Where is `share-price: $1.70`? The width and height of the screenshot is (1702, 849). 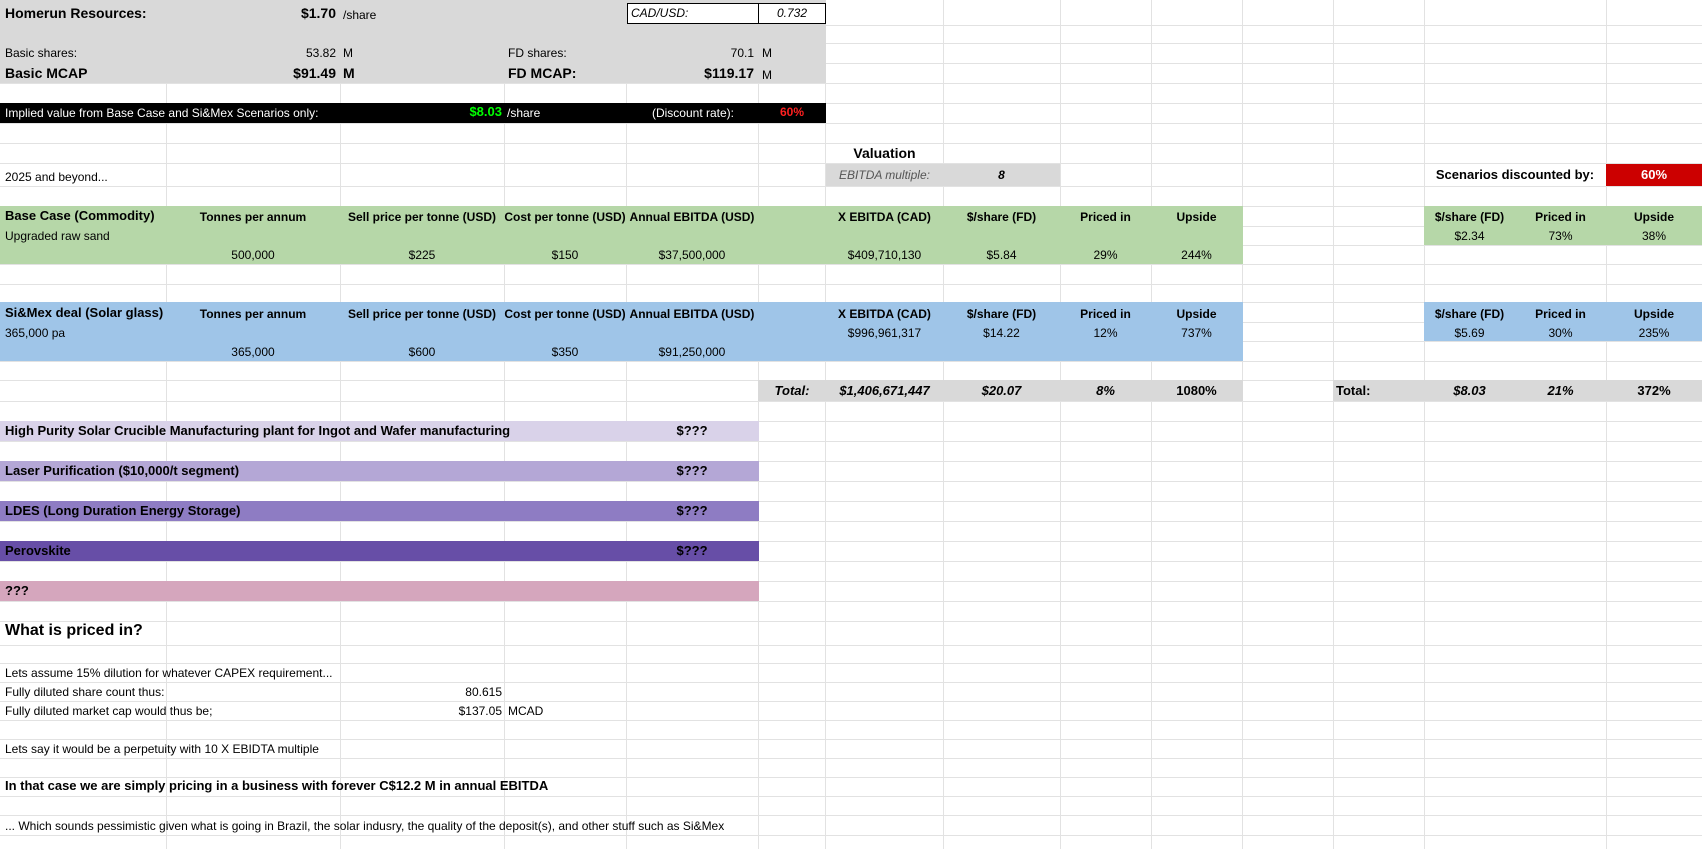
share-price: $1.70 is located at coordinates (318, 13).